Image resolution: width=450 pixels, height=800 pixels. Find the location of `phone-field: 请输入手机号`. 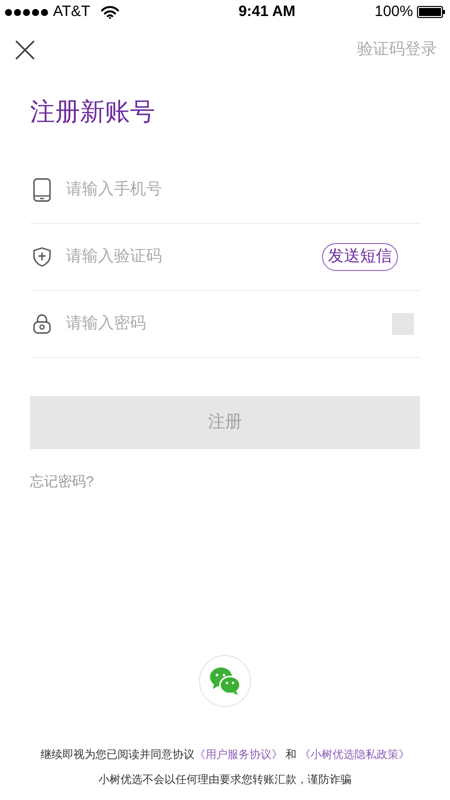

phone-field: 请输入手机号 is located at coordinates (243, 190).